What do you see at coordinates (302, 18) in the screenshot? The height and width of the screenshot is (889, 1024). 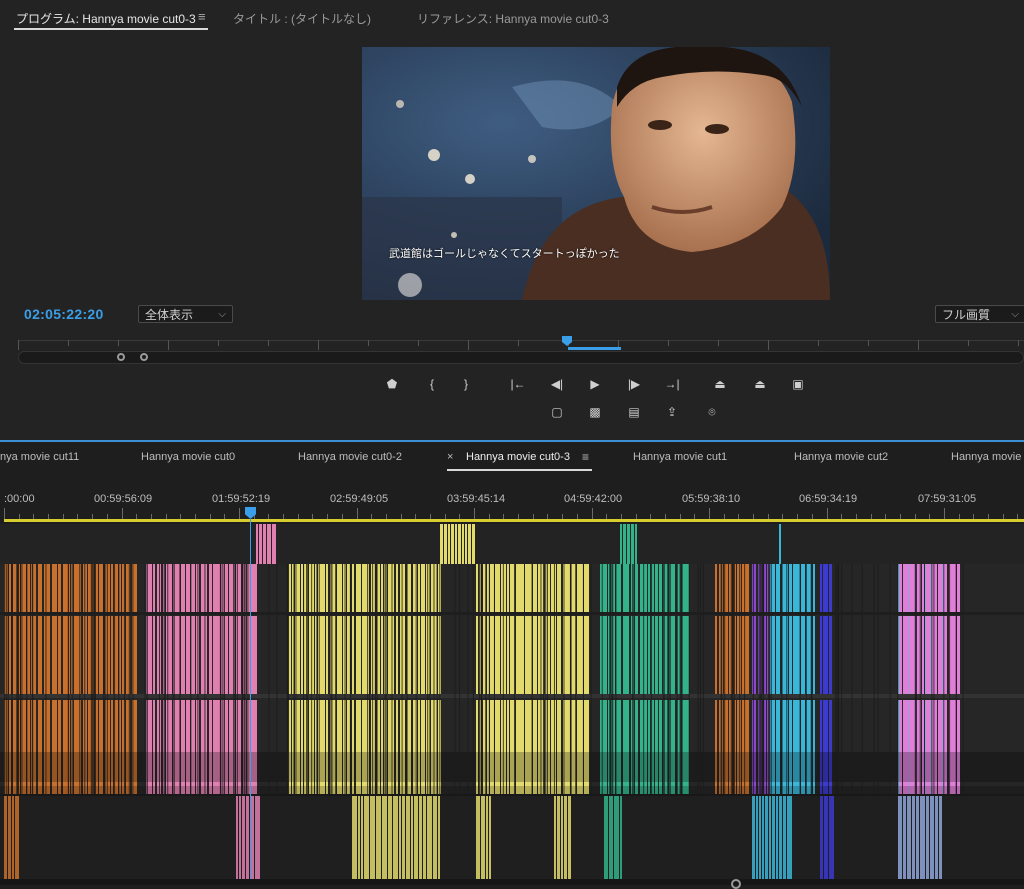 I see `tab-title: タイトル : (タイトルなし)` at bounding box center [302, 18].